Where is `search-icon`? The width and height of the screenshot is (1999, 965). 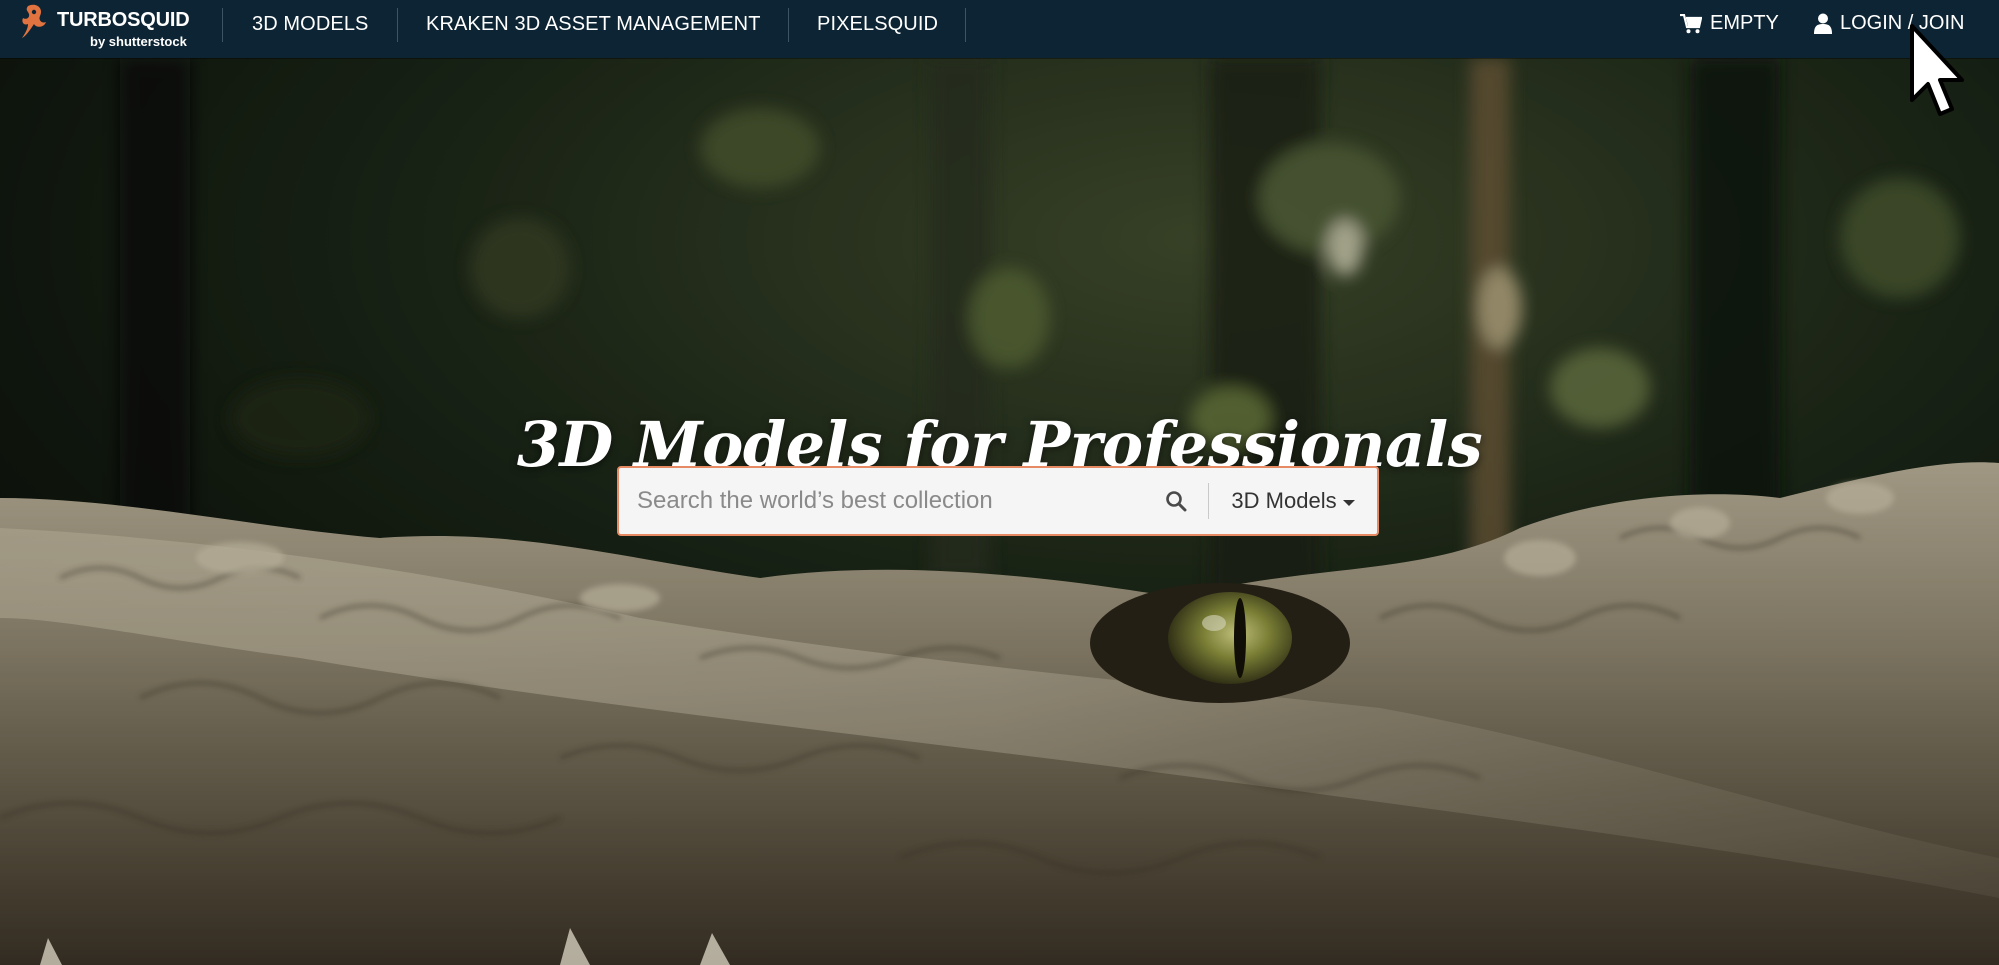 search-icon is located at coordinates (1176, 501).